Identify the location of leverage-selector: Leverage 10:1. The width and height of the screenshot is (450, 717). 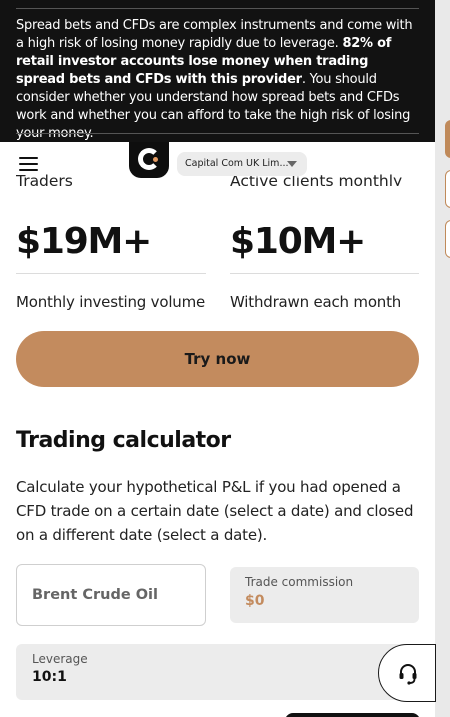
(217, 672).